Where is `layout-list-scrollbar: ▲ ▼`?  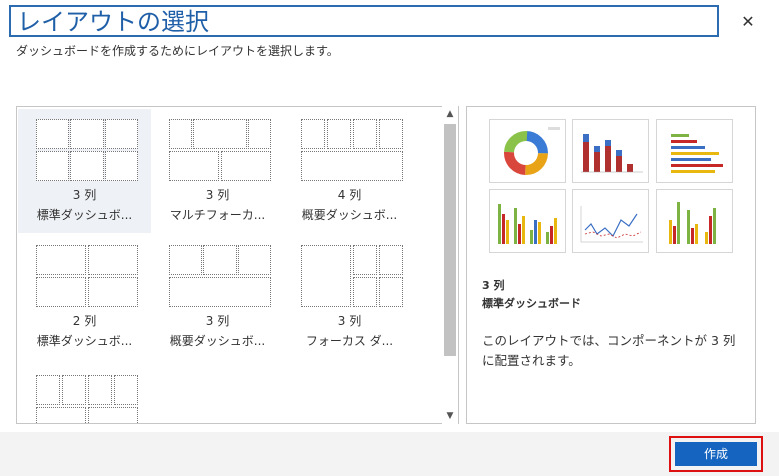
layout-list-scrollbar: ▲ ▼ is located at coordinates (450, 265).